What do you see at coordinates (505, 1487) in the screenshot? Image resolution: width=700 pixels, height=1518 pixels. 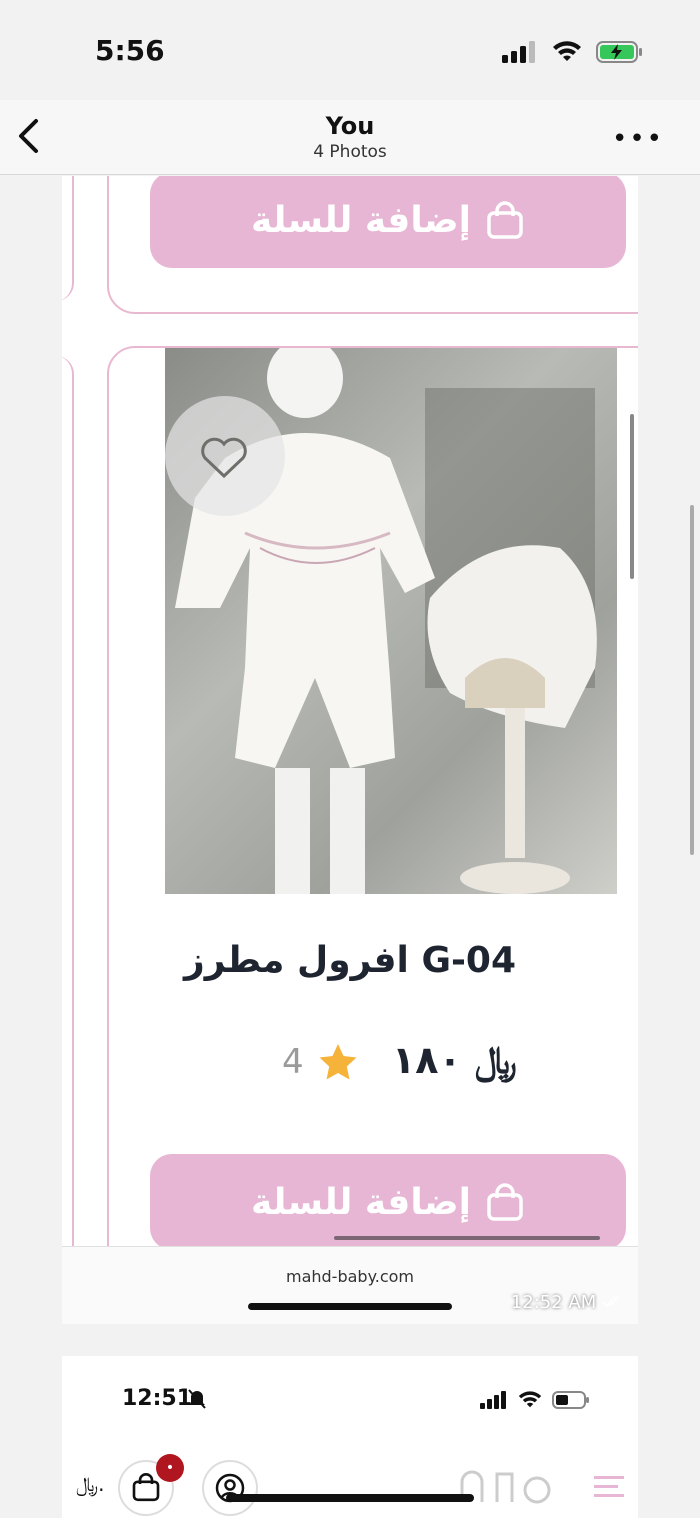 I see `brand-logo` at bounding box center [505, 1487].